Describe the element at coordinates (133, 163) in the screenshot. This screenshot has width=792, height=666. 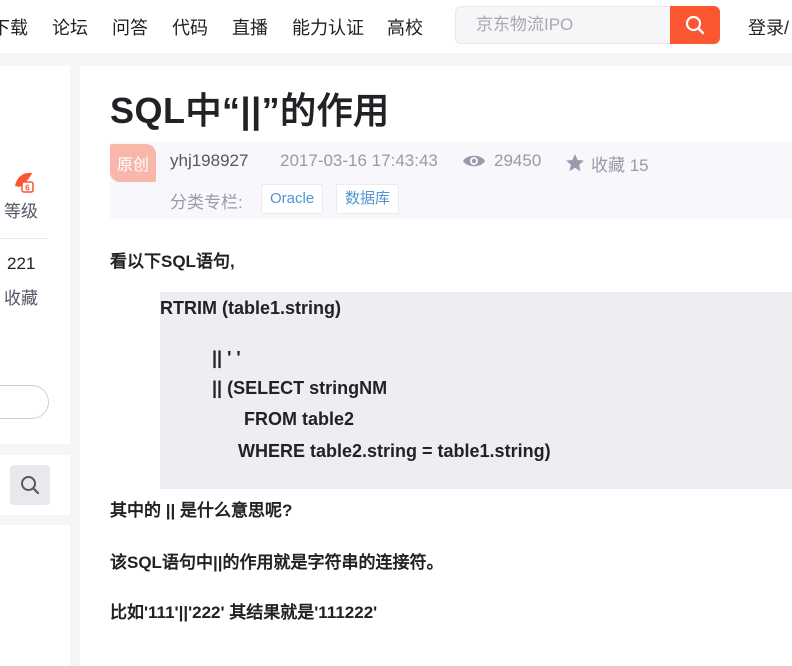
I see `original-badge: 原创` at that location.